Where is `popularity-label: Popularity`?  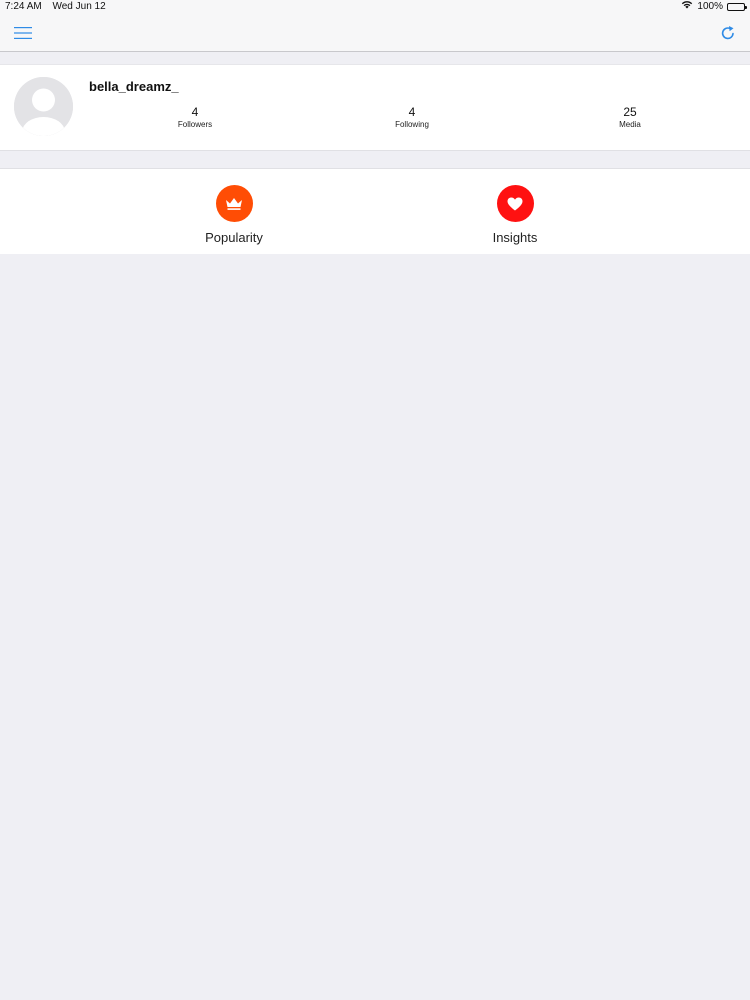 popularity-label: Popularity is located at coordinates (234, 237).